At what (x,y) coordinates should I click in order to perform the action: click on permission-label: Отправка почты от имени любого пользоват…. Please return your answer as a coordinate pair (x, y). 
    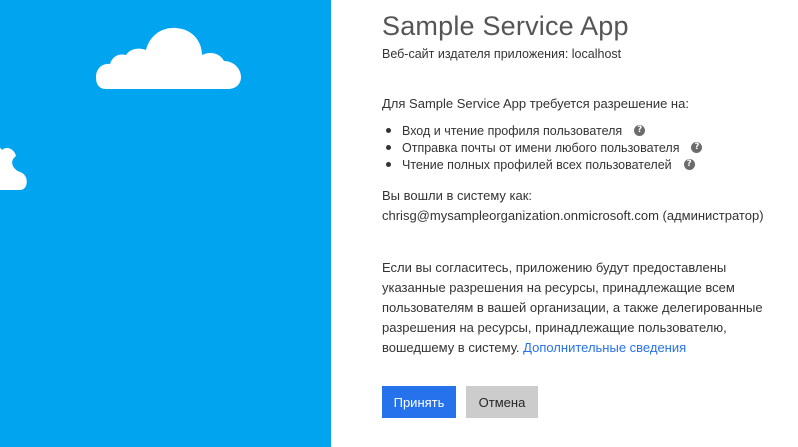
    Looking at the image, I should click on (541, 147).